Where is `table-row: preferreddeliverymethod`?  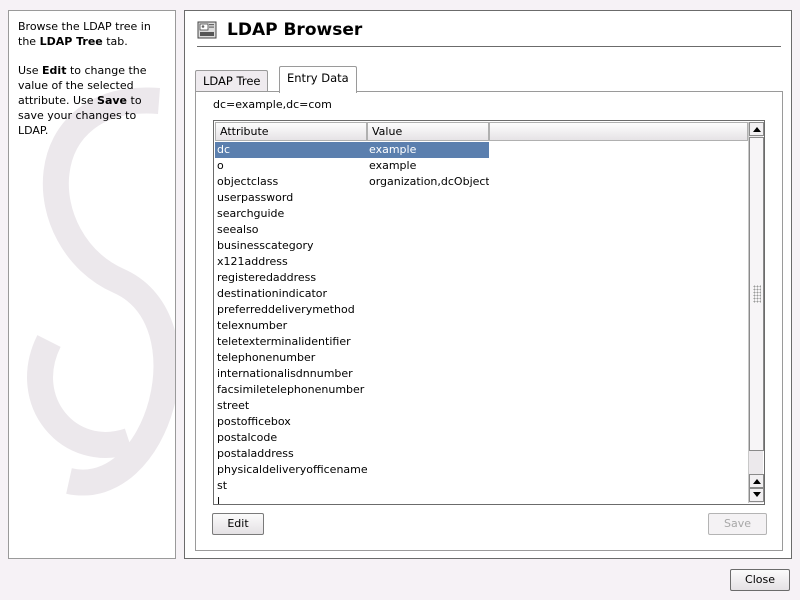 table-row: preferreddeliverymethod is located at coordinates (481, 310).